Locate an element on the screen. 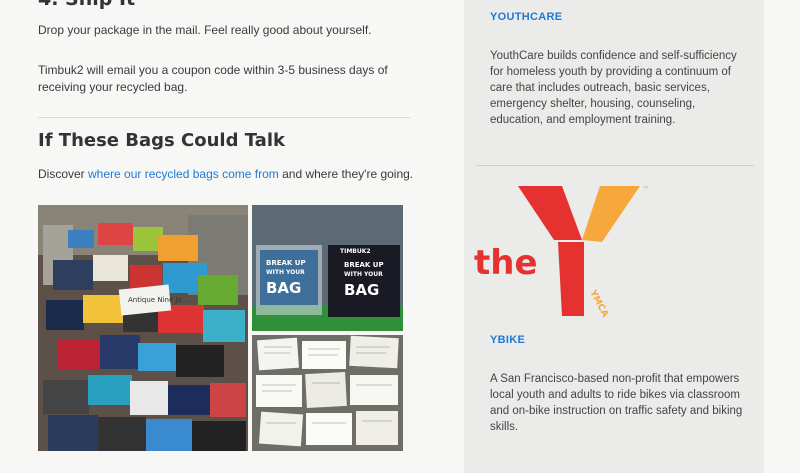 The image size is (800, 473). ymca-logo-the: the is located at coordinates (506, 263).